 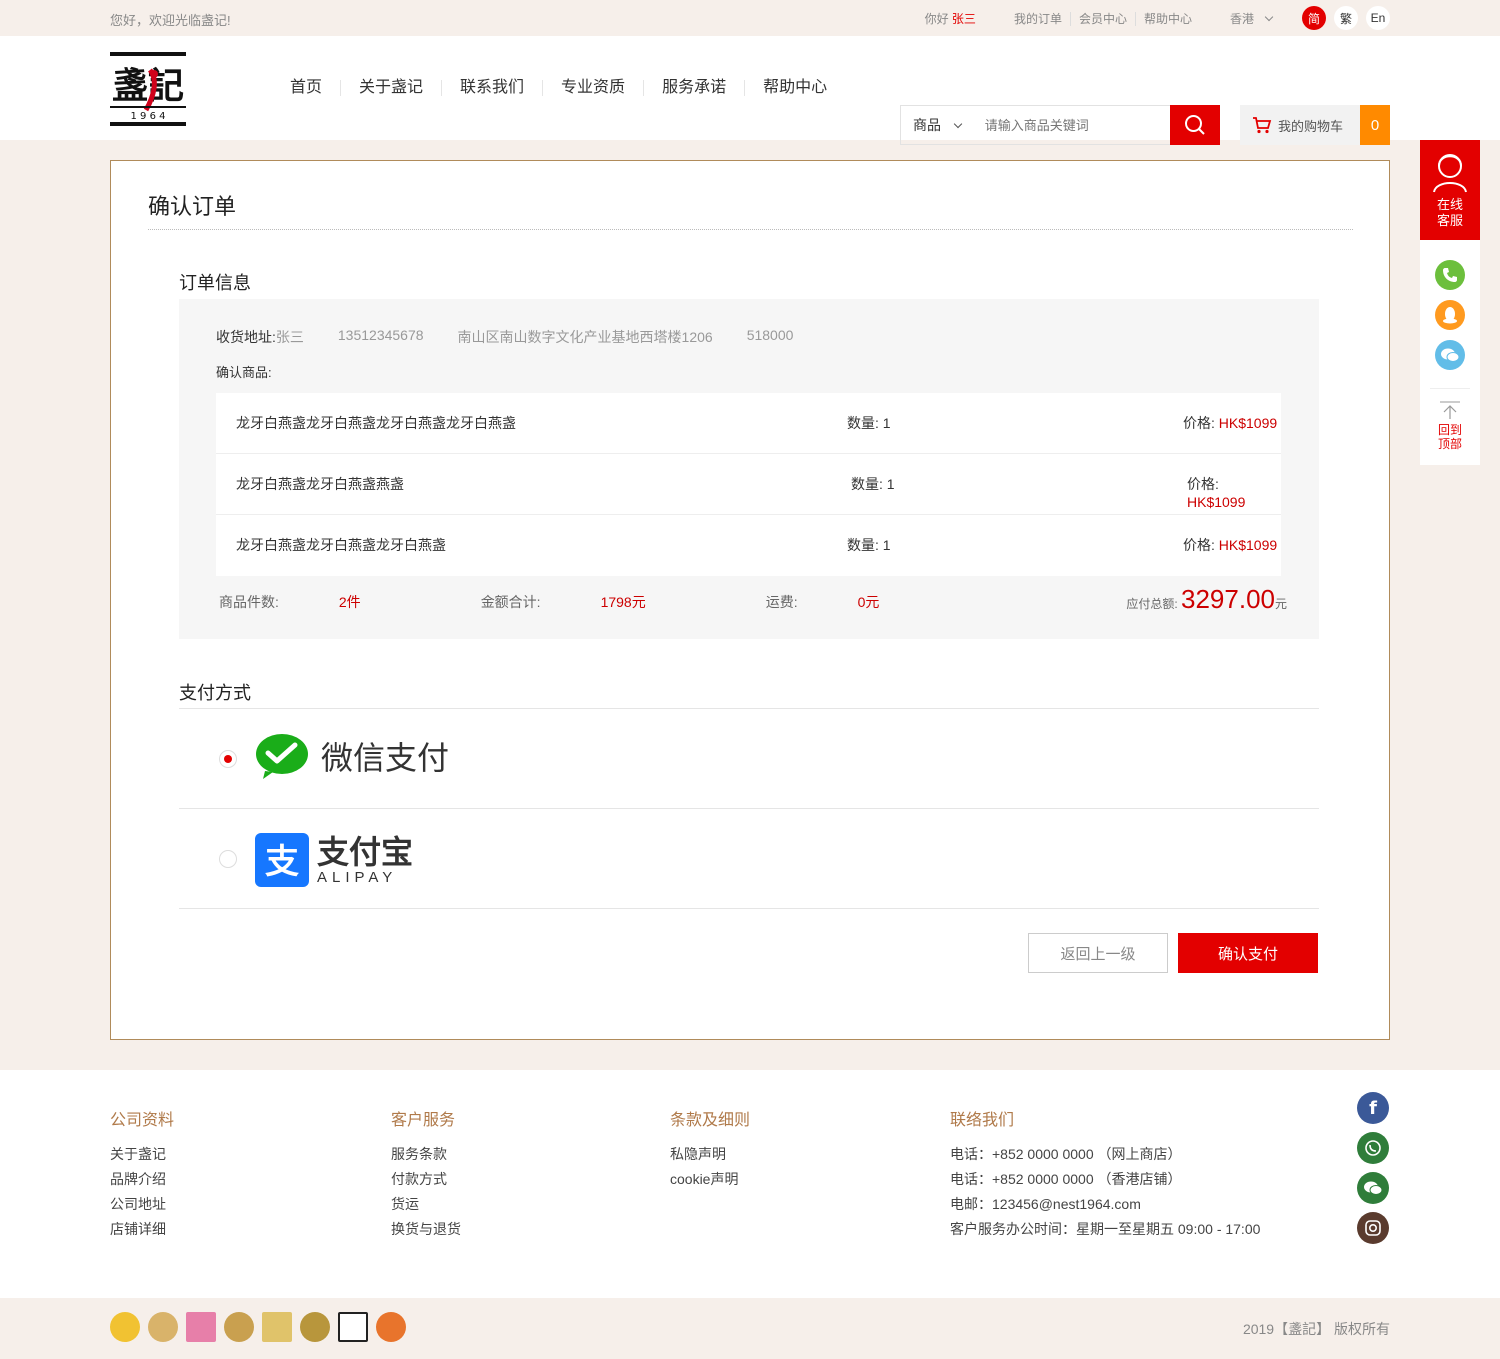 I want to click on lang-simplified: 简, so click(x=1314, y=18).